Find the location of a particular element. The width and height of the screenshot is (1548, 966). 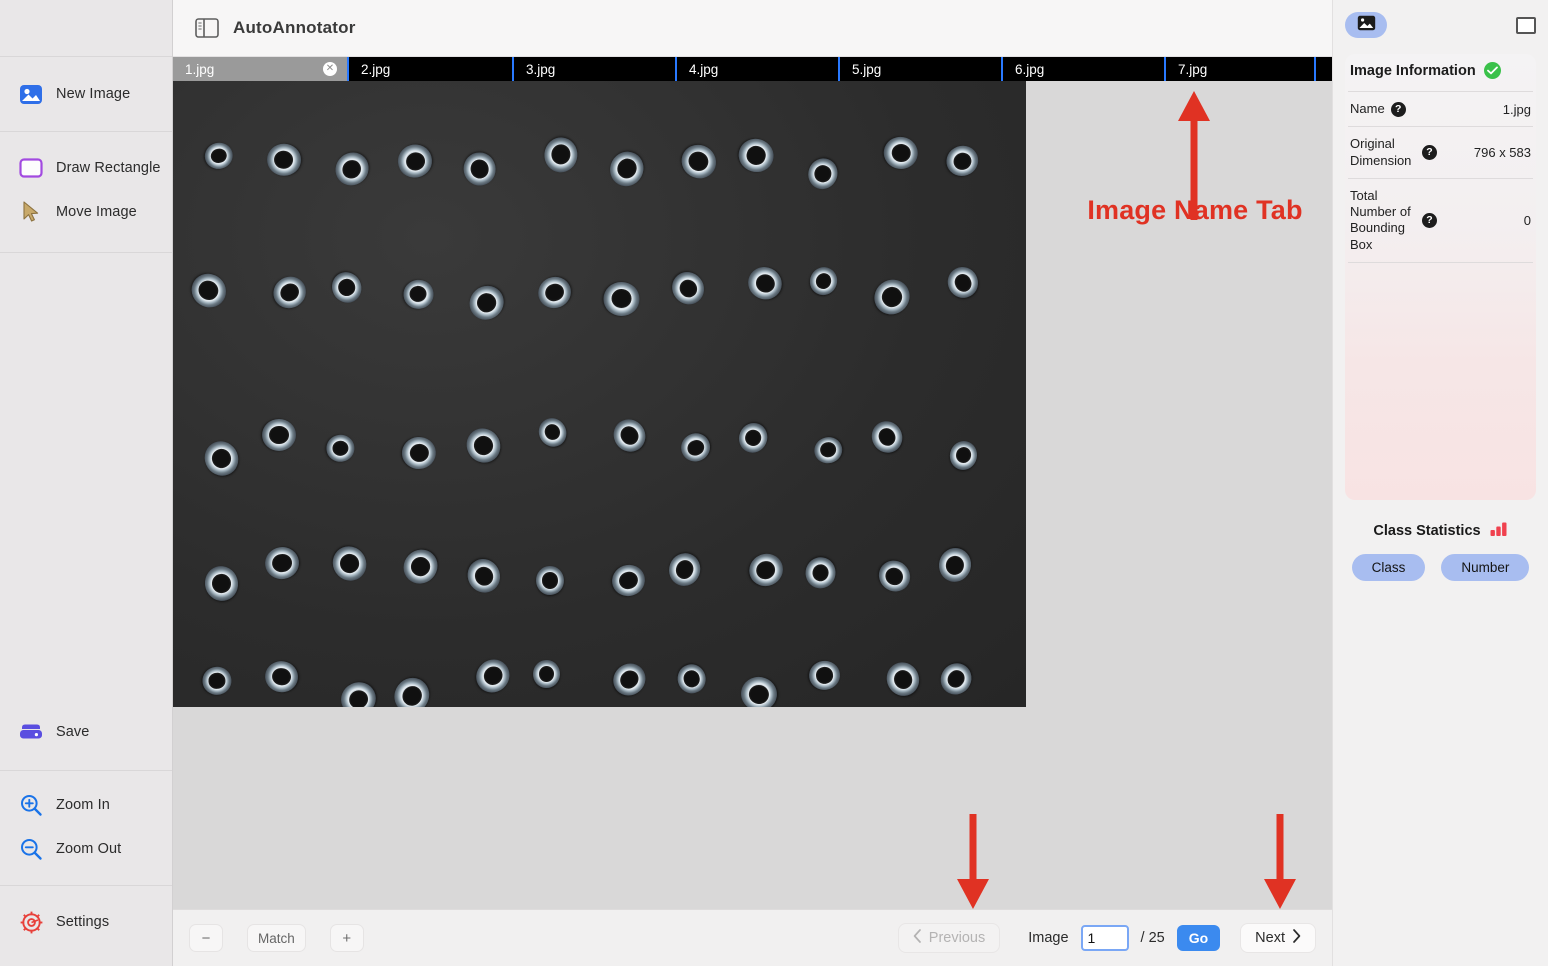

bar-chart-icon is located at coordinates (1499, 531).